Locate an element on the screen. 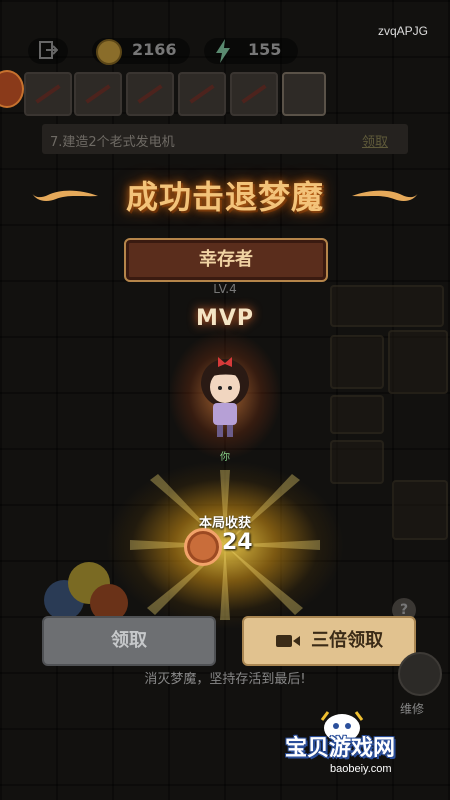 The width and height of the screenshot is (450, 800). watermark-title: 宝贝游戏网 is located at coordinates (340, 748).